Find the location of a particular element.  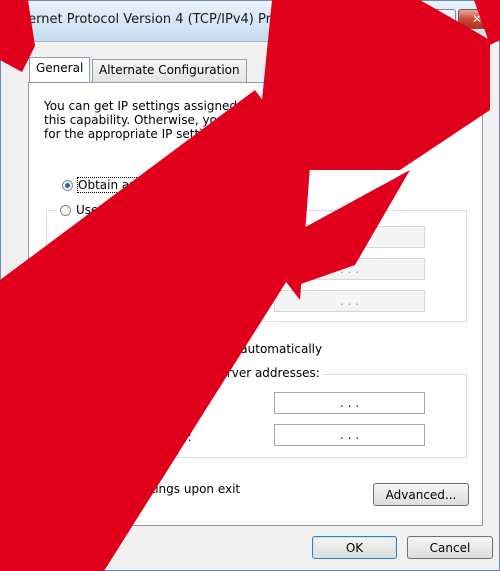

validate-settings-checkbox: Validate settings upon exit is located at coordinates (151, 489).